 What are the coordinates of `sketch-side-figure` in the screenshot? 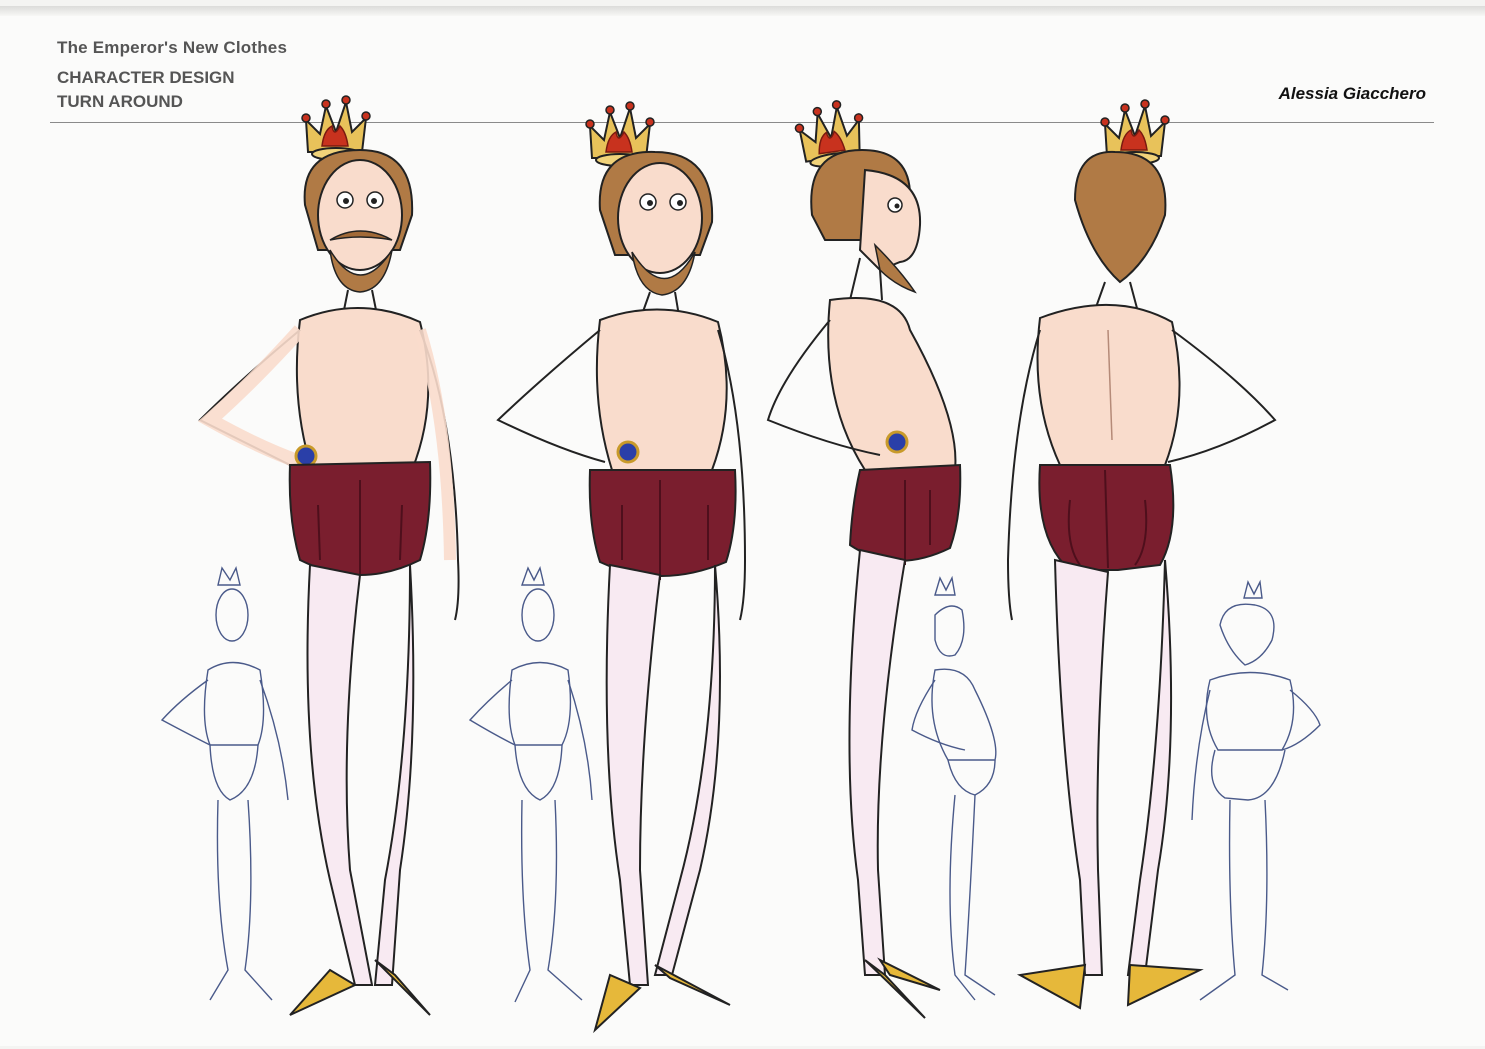 It's located at (954, 788).